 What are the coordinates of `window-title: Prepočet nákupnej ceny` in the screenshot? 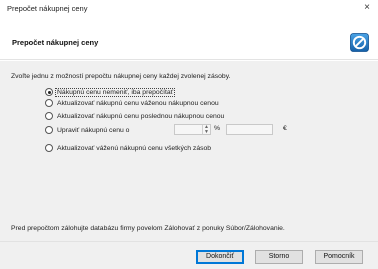 It's located at (47, 8).